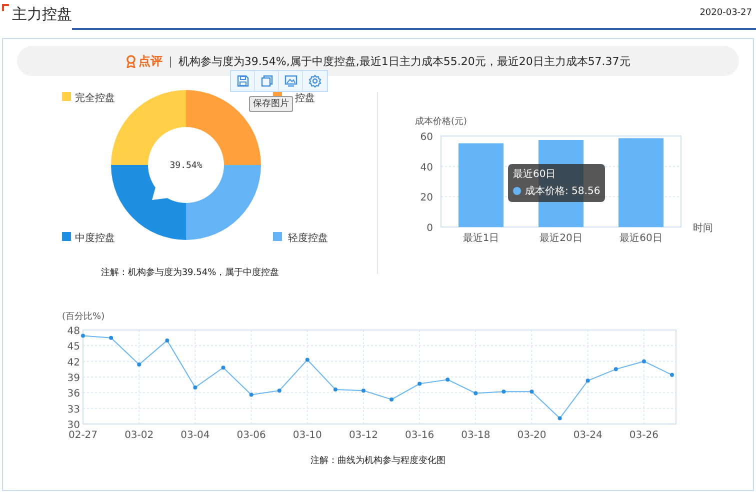 The image size is (756, 499). I want to click on axis-tick-label: 03-26, so click(643, 435).